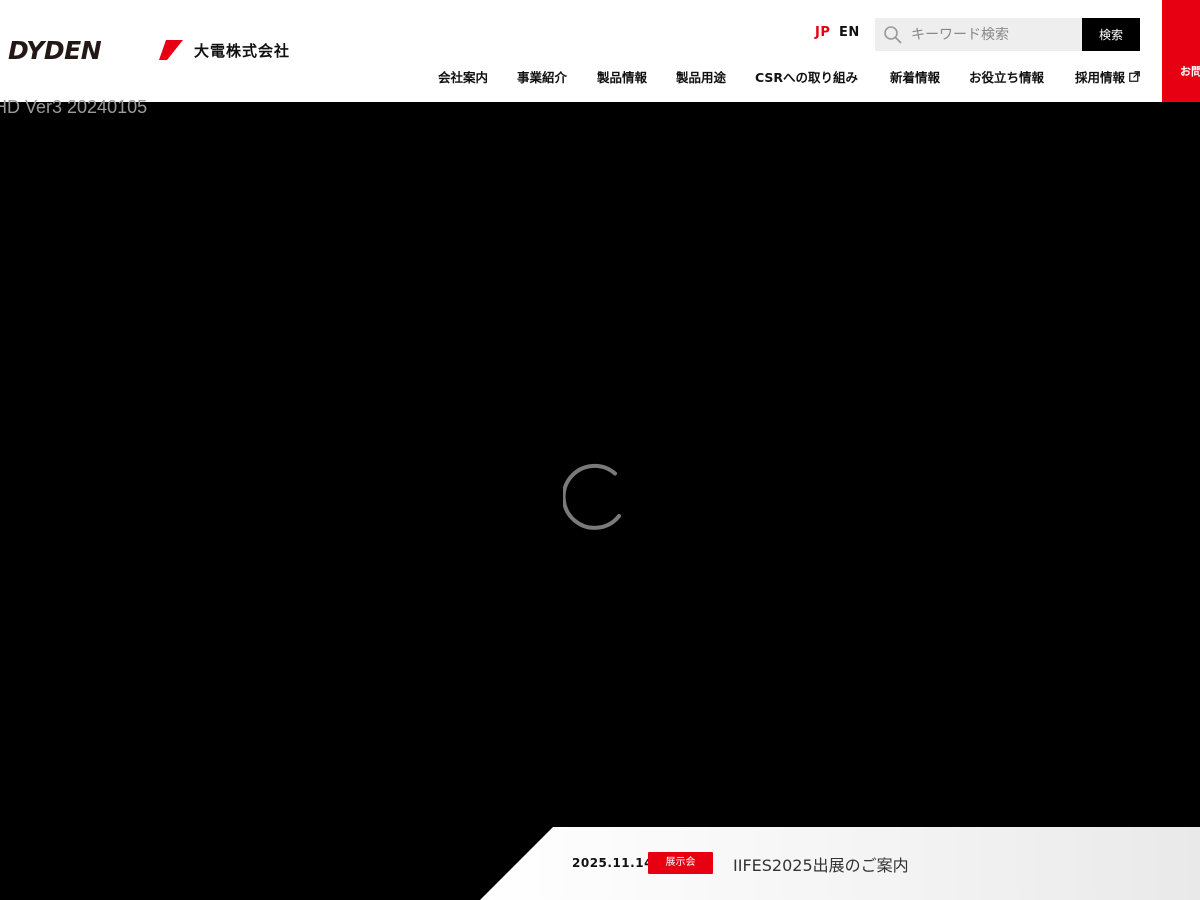 The height and width of the screenshot is (900, 1200). Describe the element at coordinates (995, 34) in the screenshot. I see `search-input` at that location.